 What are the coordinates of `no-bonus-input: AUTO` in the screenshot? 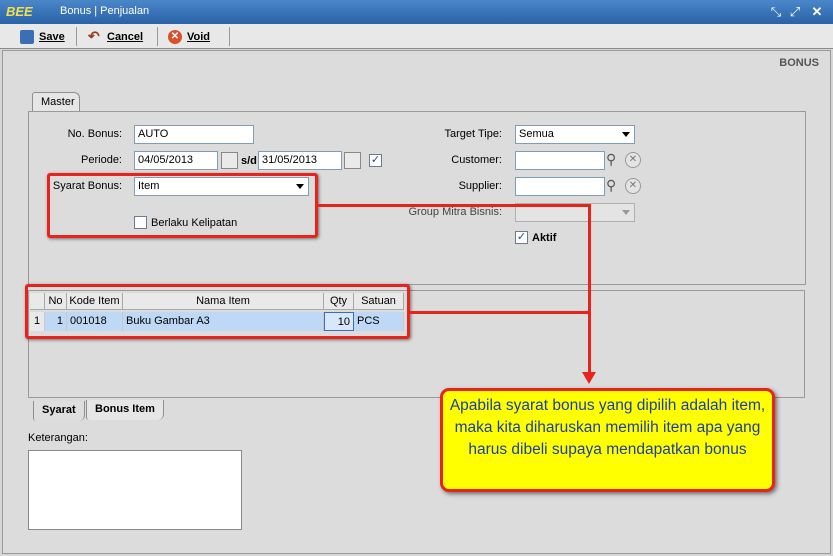 It's located at (194, 134).